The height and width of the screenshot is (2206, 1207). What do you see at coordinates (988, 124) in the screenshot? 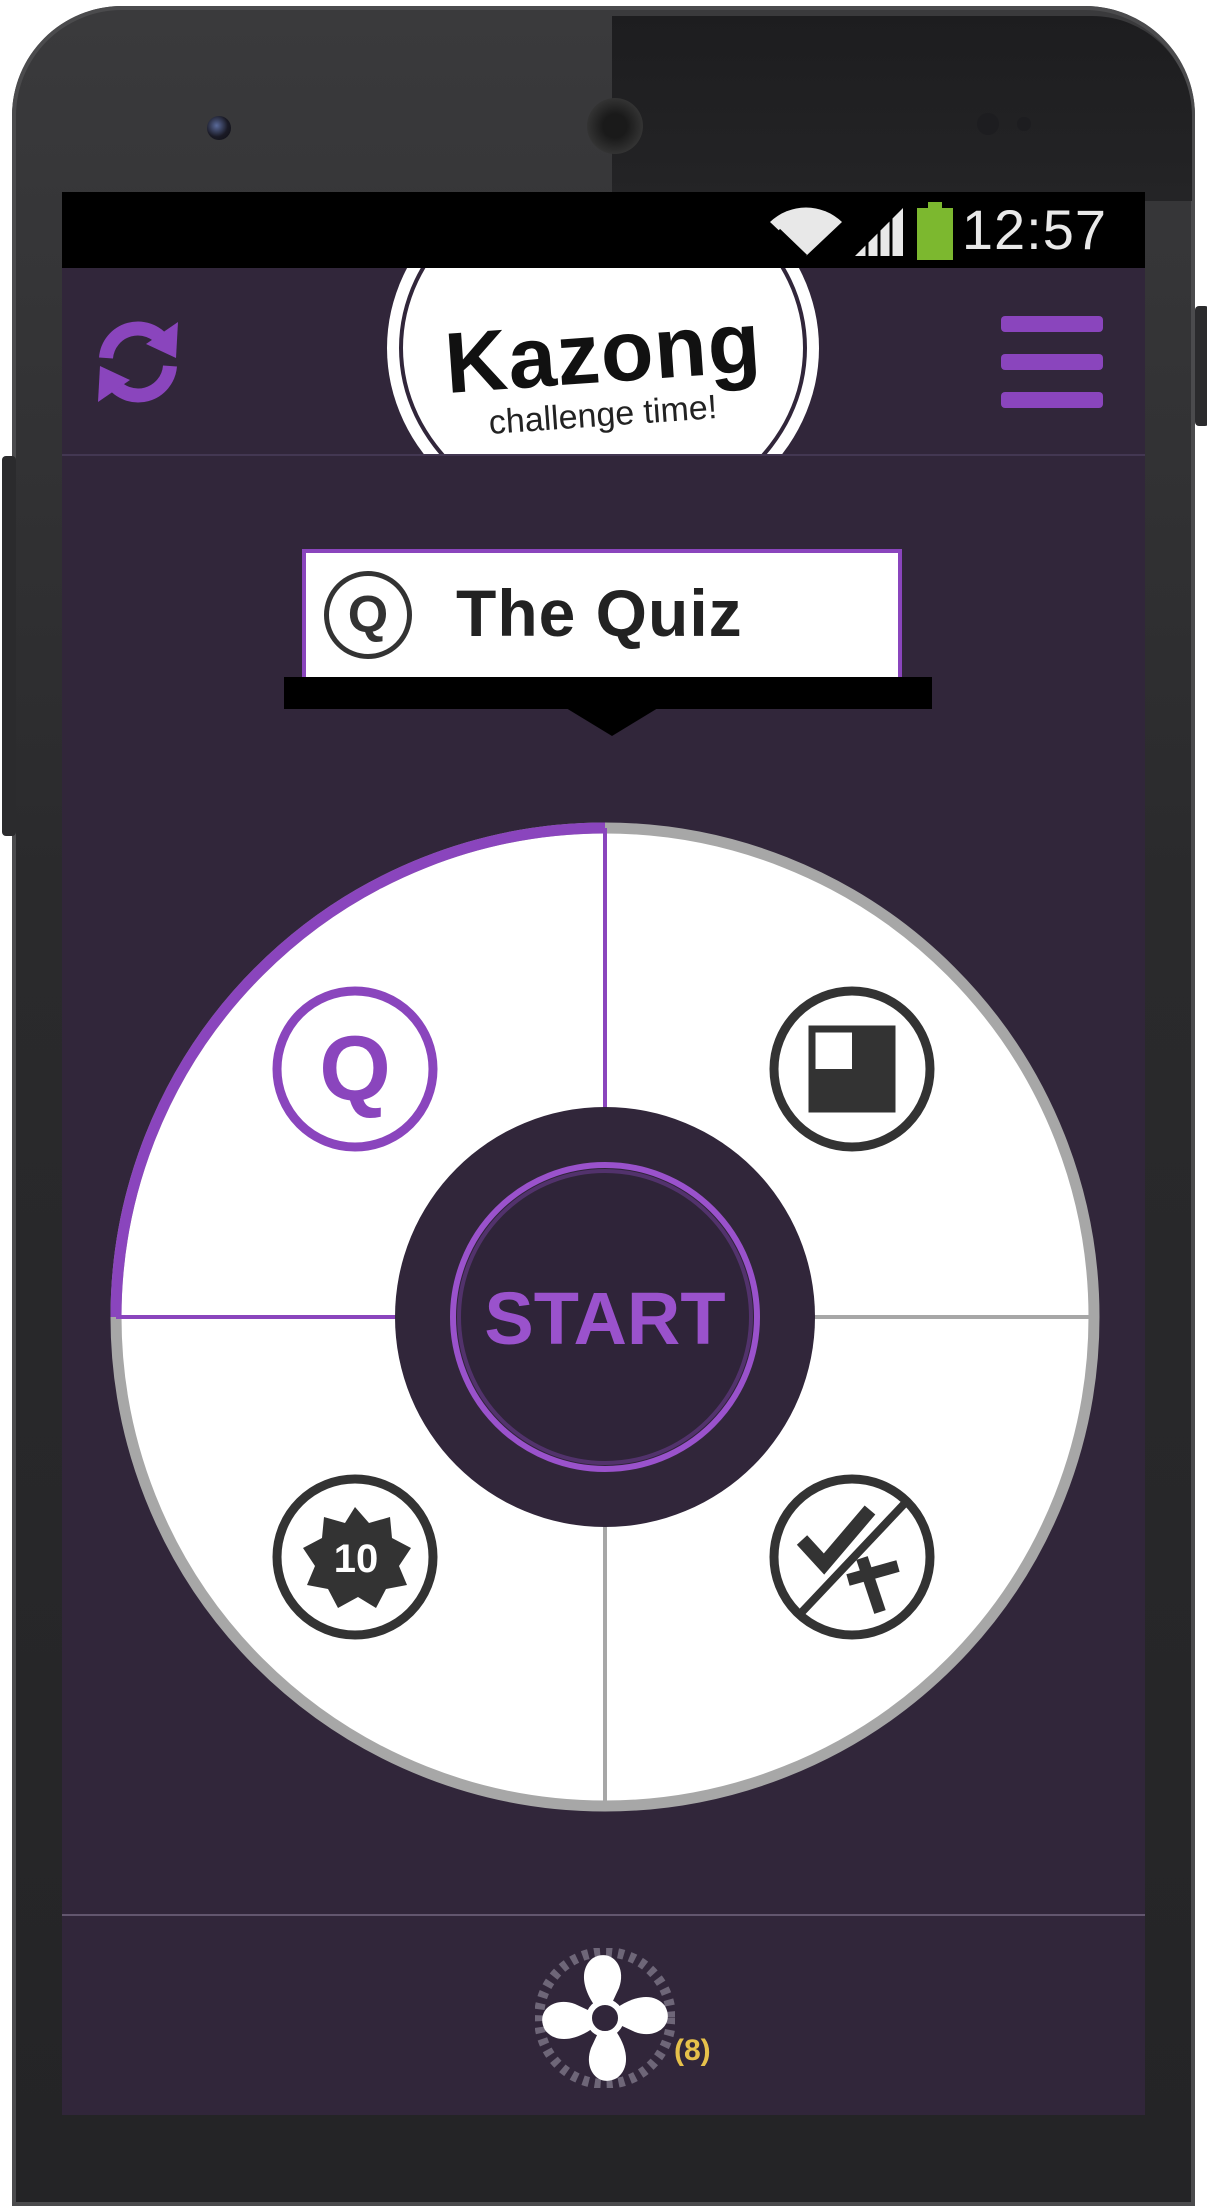
I see `proximity-sensor` at bounding box center [988, 124].